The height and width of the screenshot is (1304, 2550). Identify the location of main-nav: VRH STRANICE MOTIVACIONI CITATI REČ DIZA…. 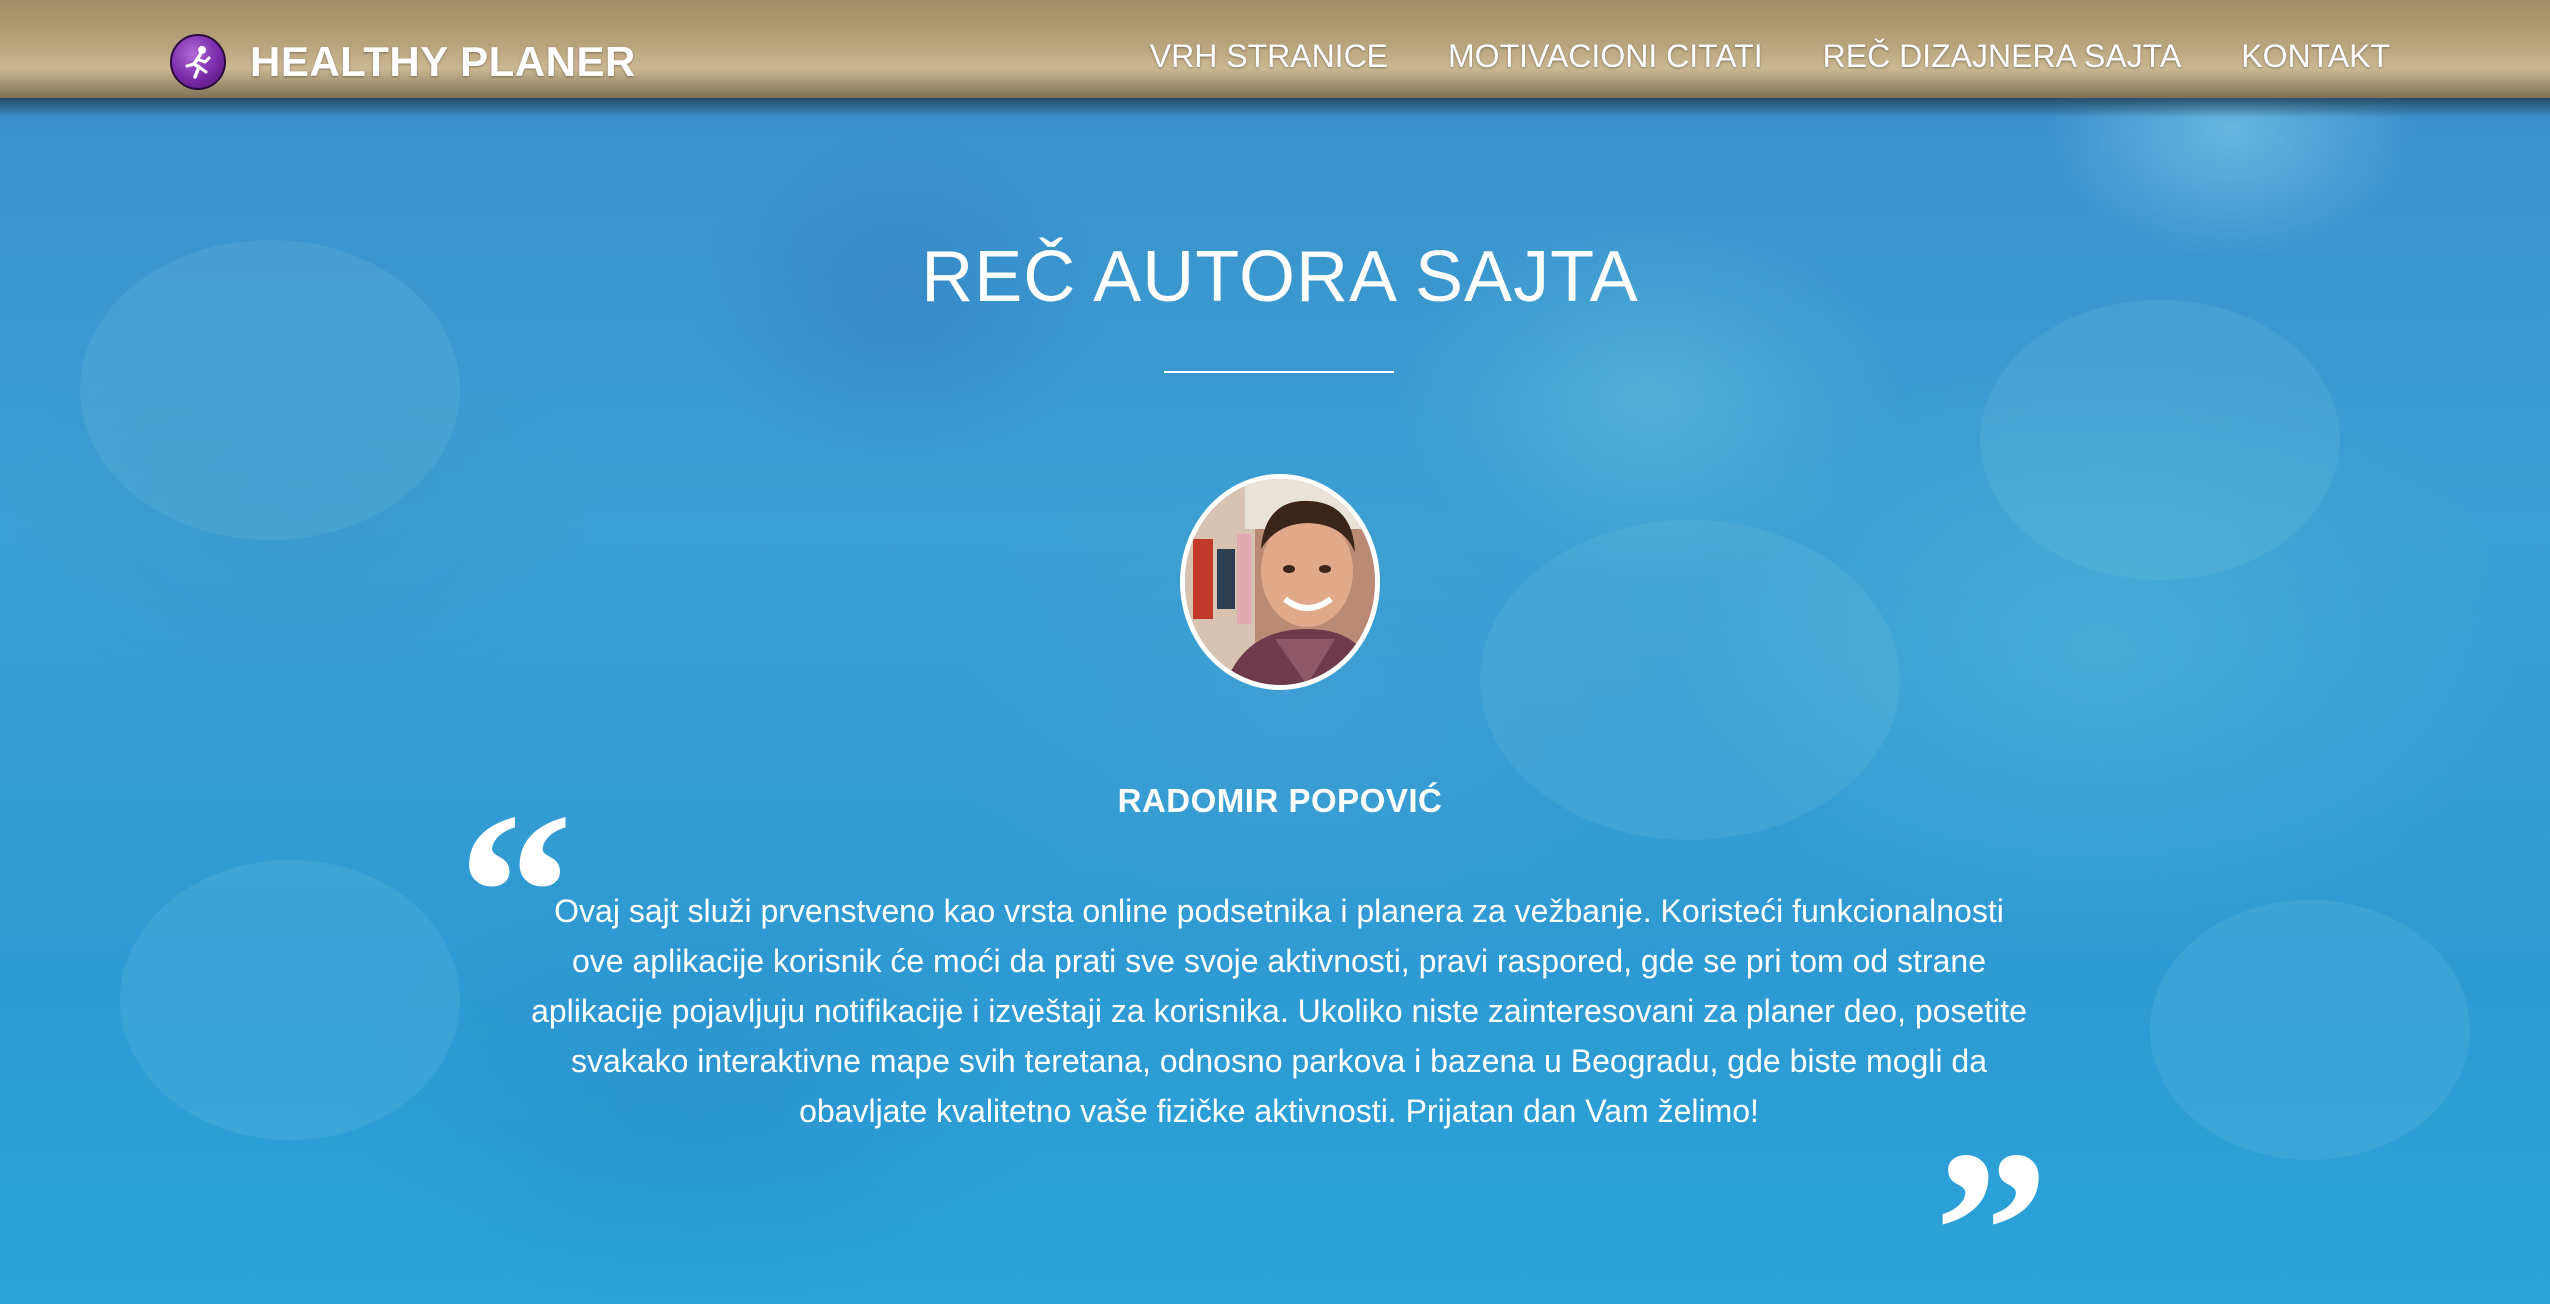
(1770, 56).